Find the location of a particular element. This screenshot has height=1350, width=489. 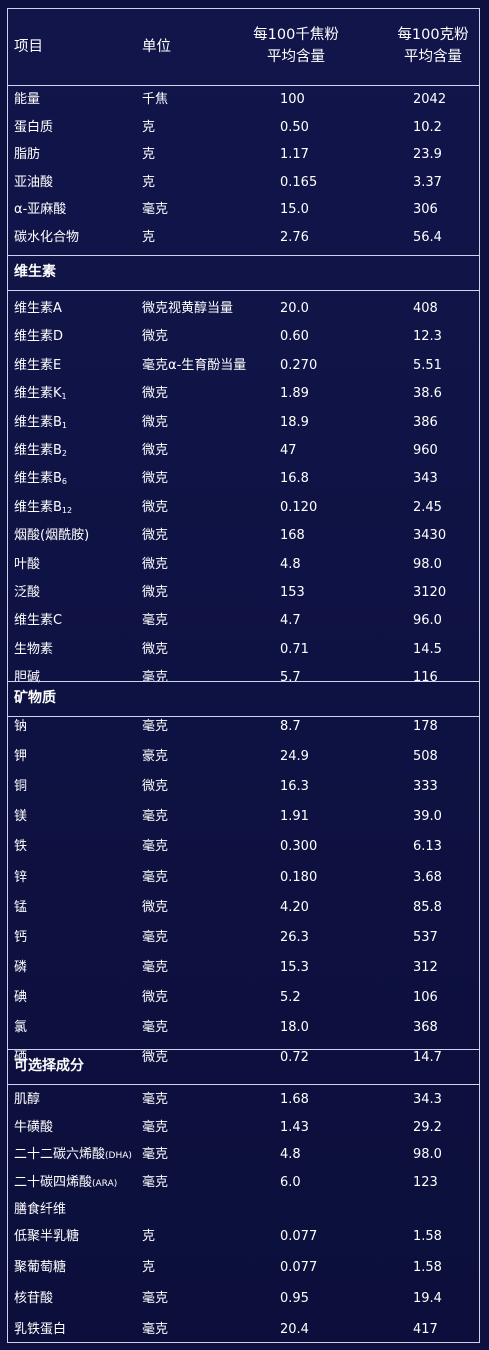

row-per-100kj: 8.7 is located at coordinates (290, 726).